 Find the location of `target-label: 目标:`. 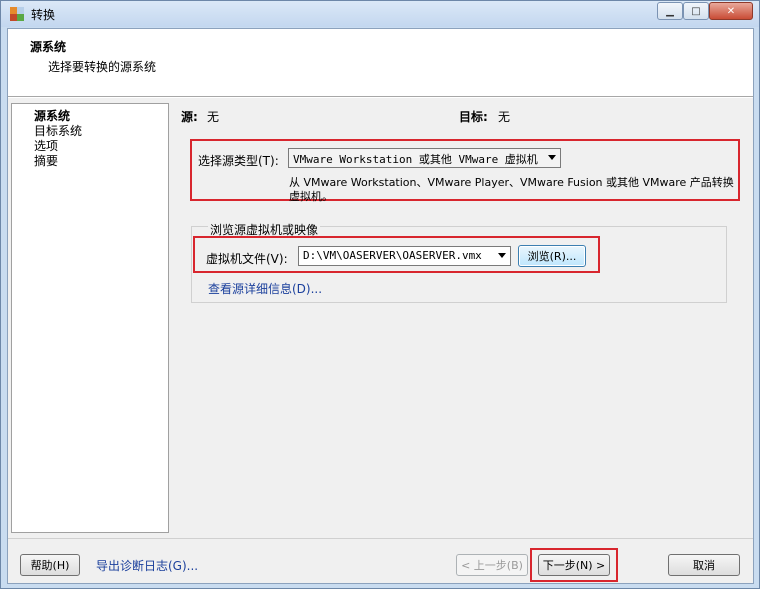

target-label: 目标: is located at coordinates (473, 117).